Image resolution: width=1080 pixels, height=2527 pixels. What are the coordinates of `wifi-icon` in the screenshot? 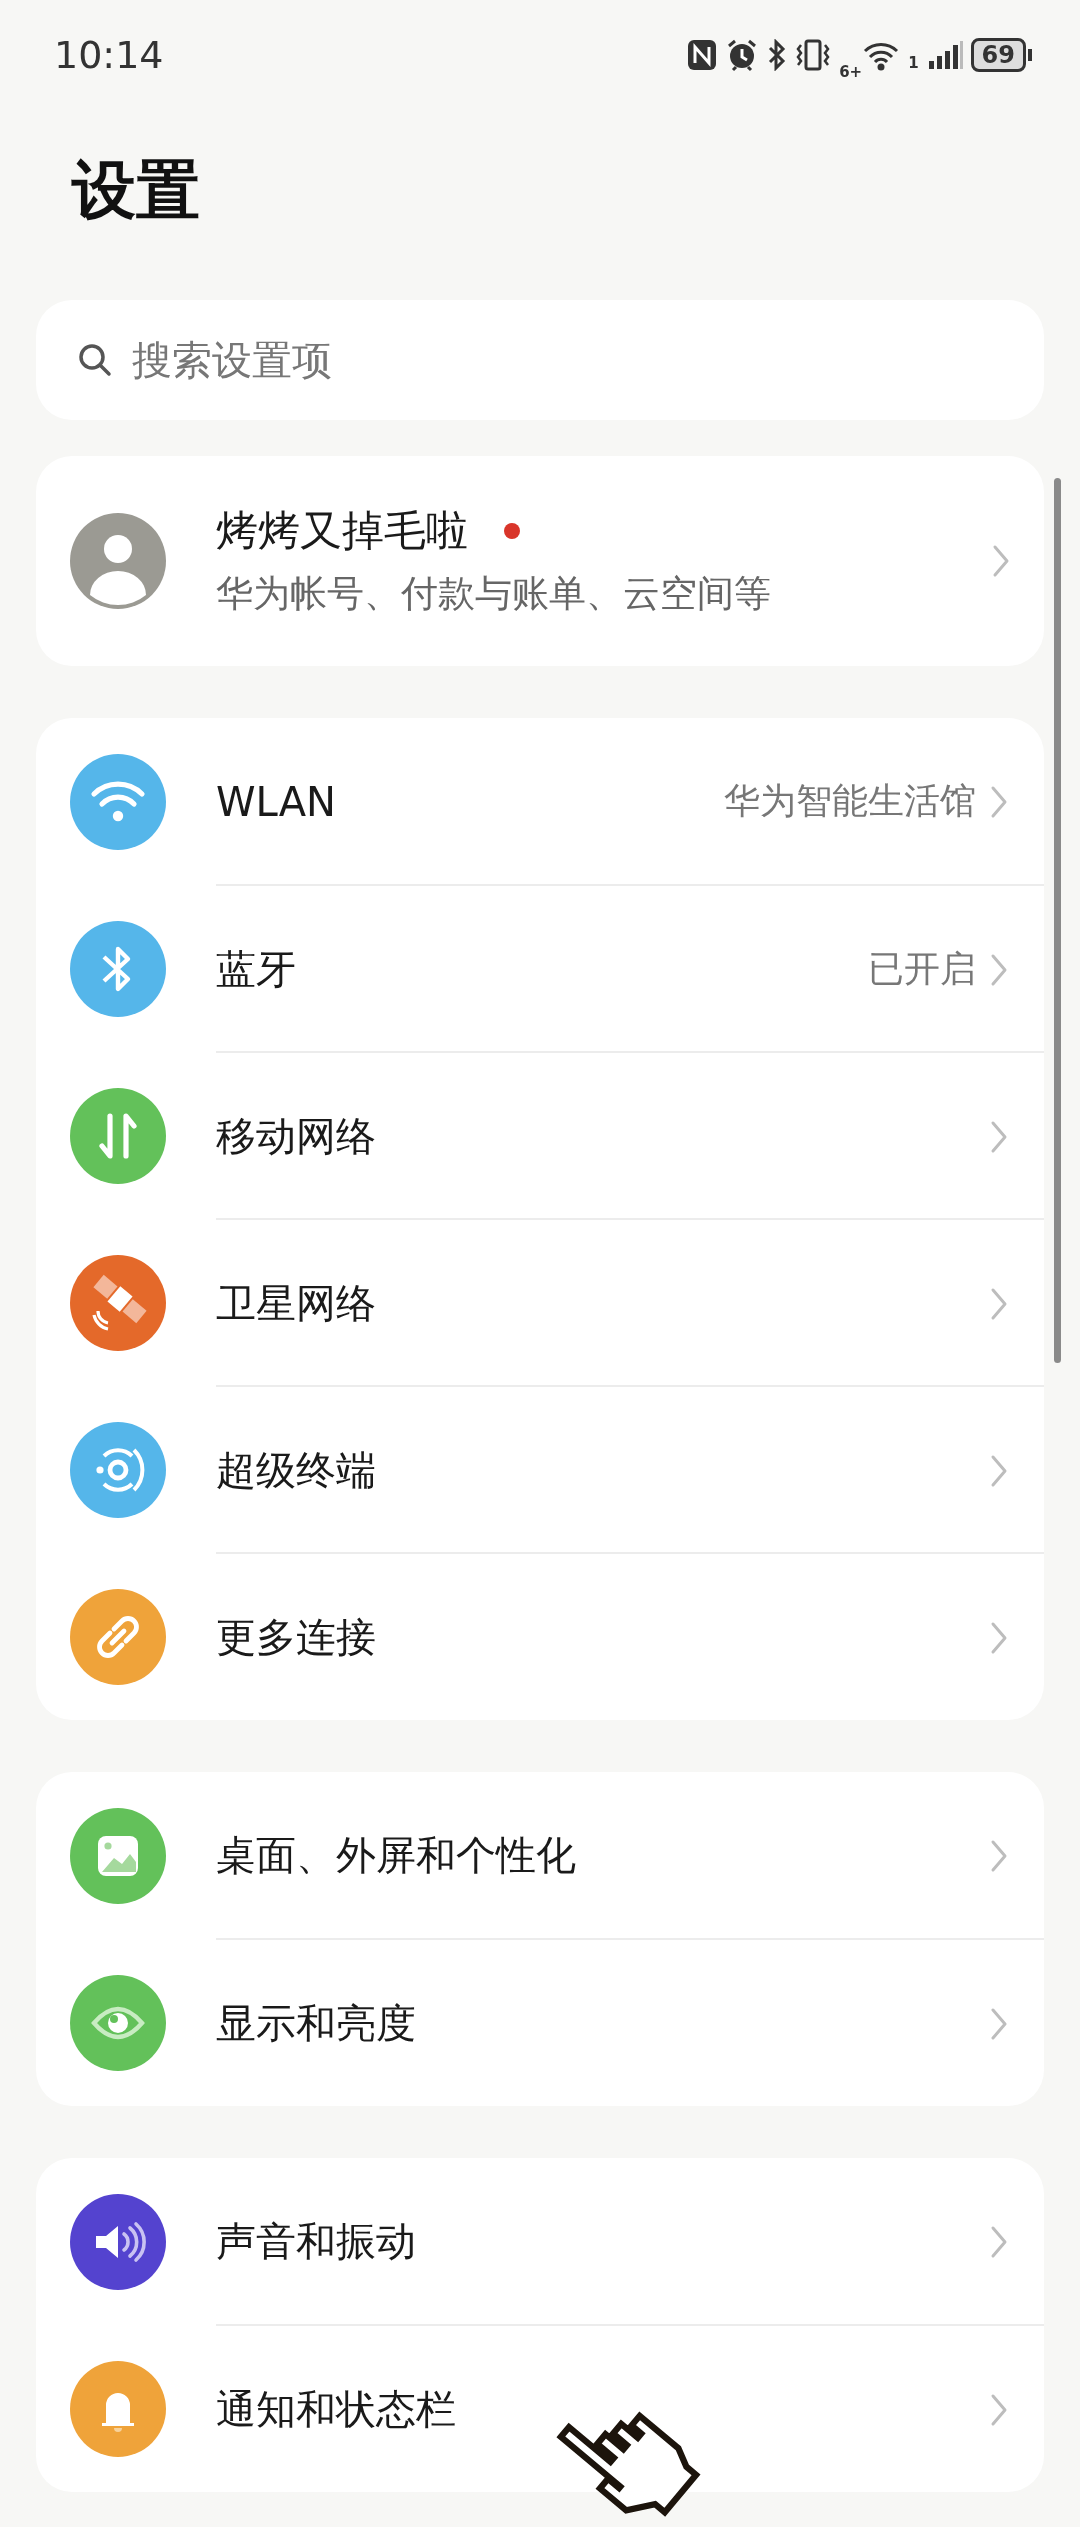 It's located at (118, 801).